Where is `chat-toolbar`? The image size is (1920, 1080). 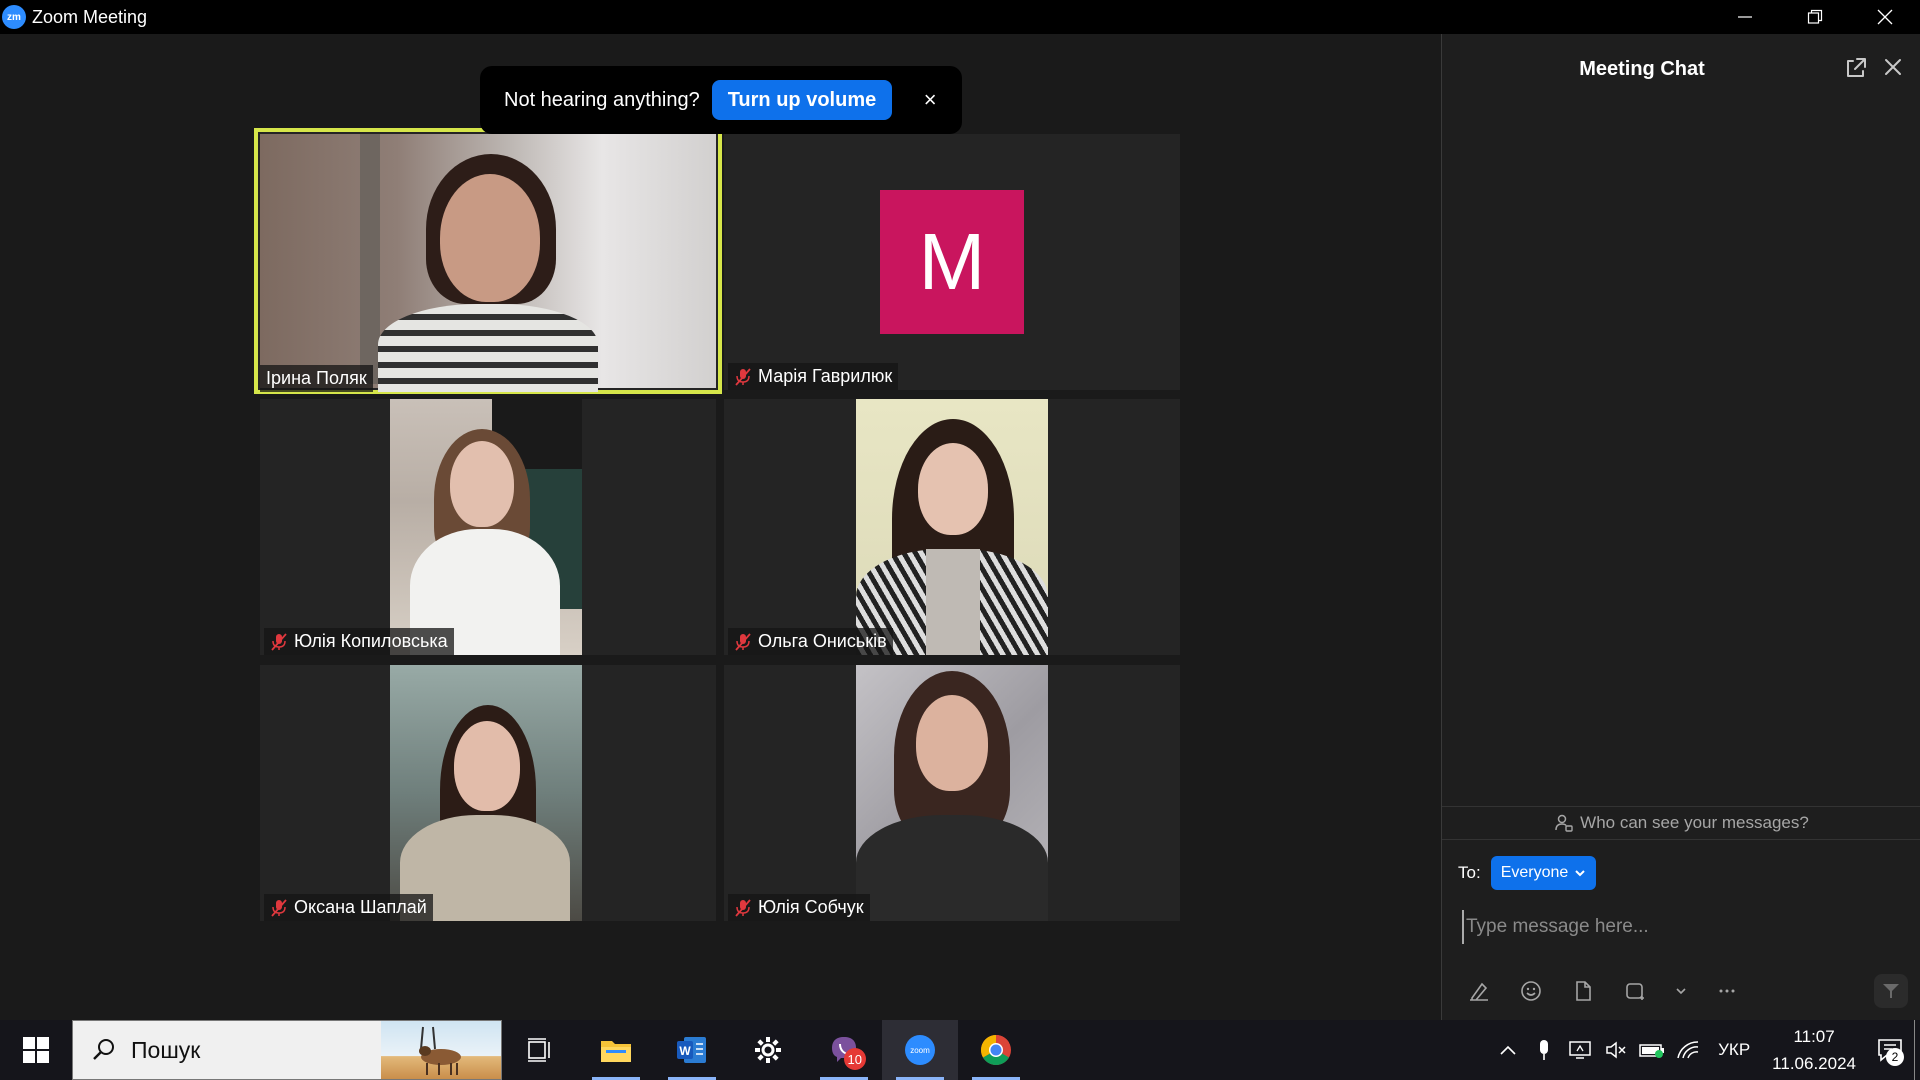
chat-toolbar is located at coordinates (1603, 991).